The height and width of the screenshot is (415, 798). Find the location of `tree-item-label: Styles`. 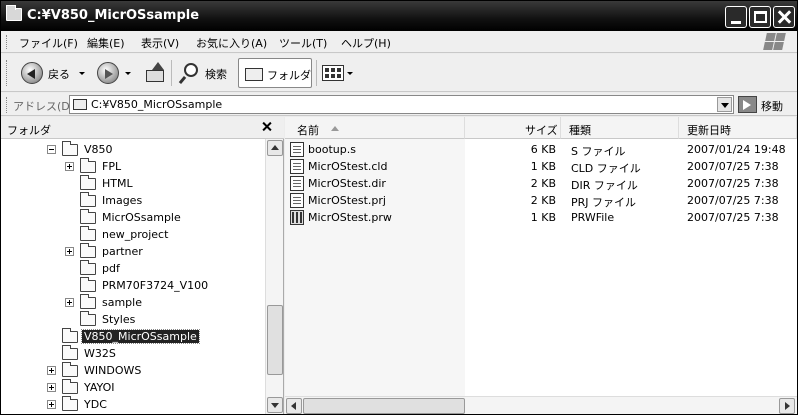

tree-item-label: Styles is located at coordinates (118, 319).